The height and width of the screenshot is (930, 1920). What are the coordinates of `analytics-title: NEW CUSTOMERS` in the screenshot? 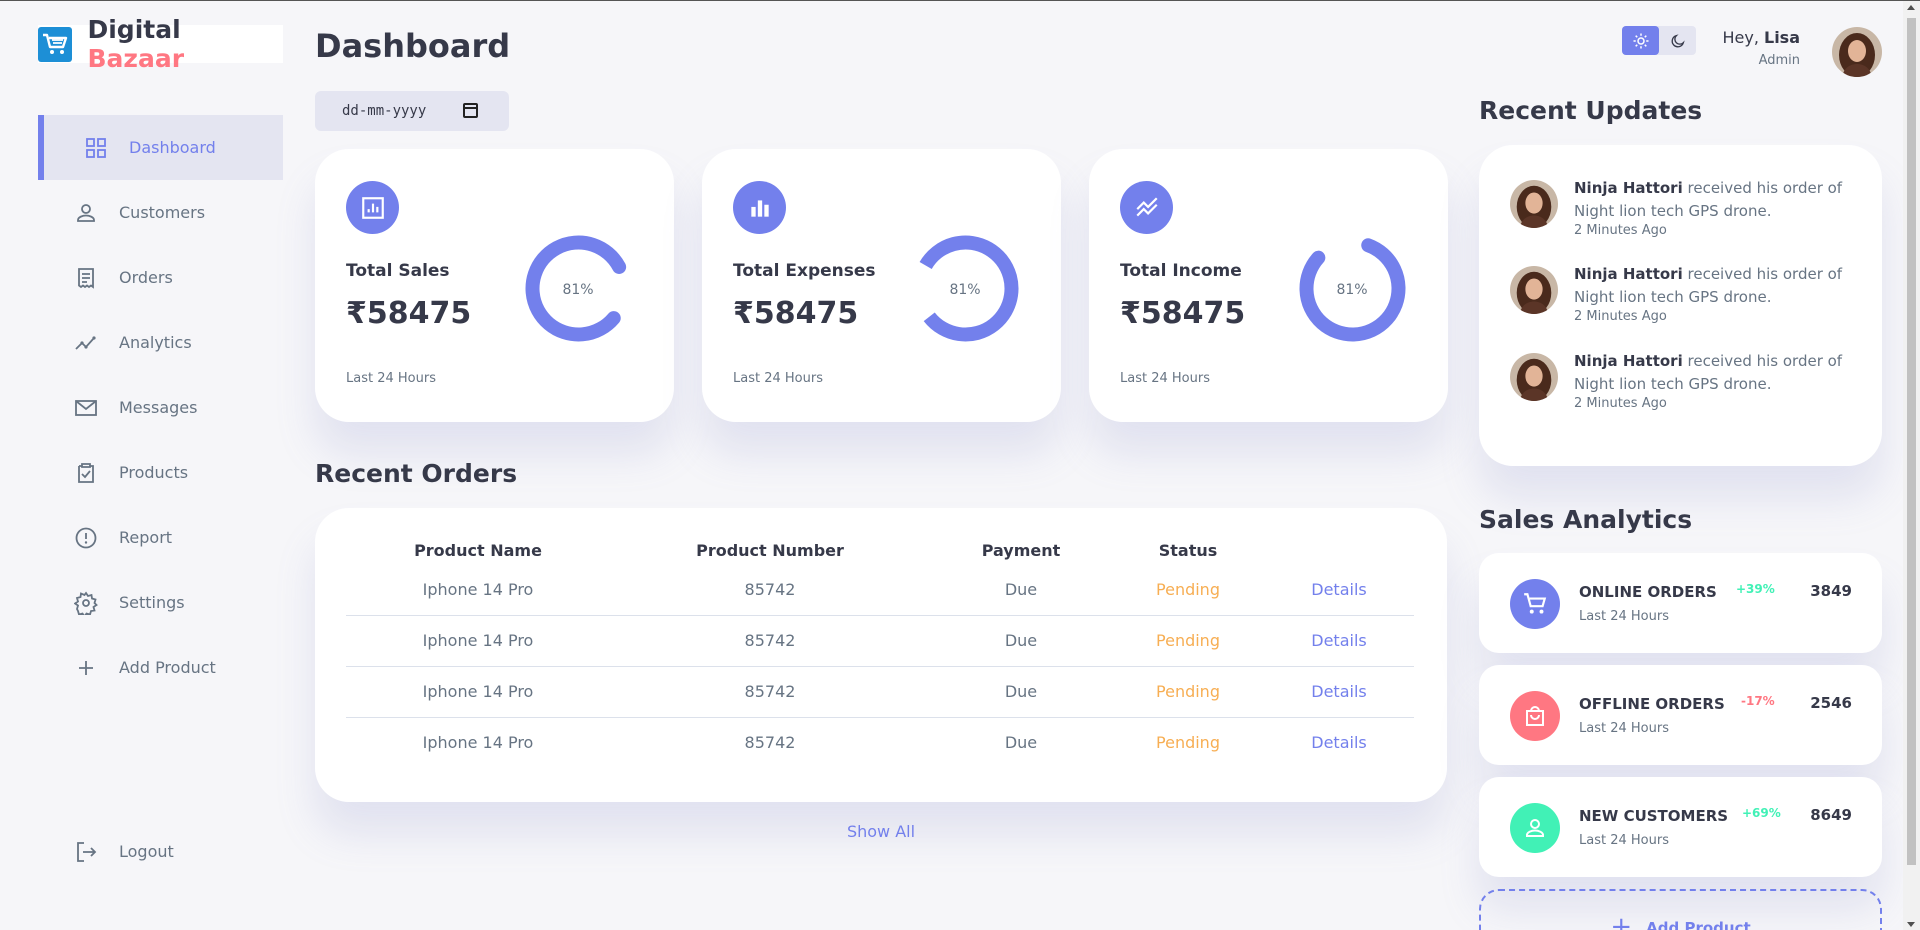 It's located at (1654, 816).